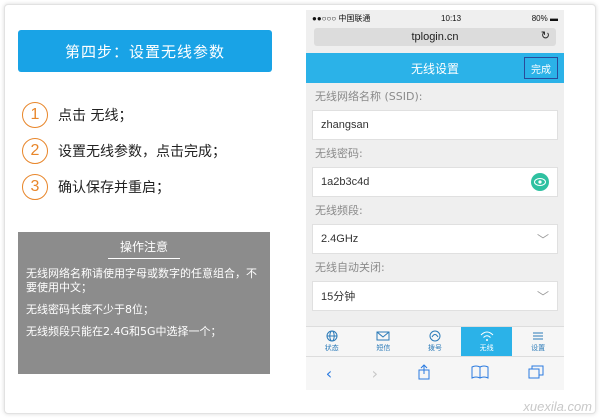  Describe the element at coordinates (142, 152) in the screenshot. I see `step-text: 设置无线参数，点击完成；` at that location.